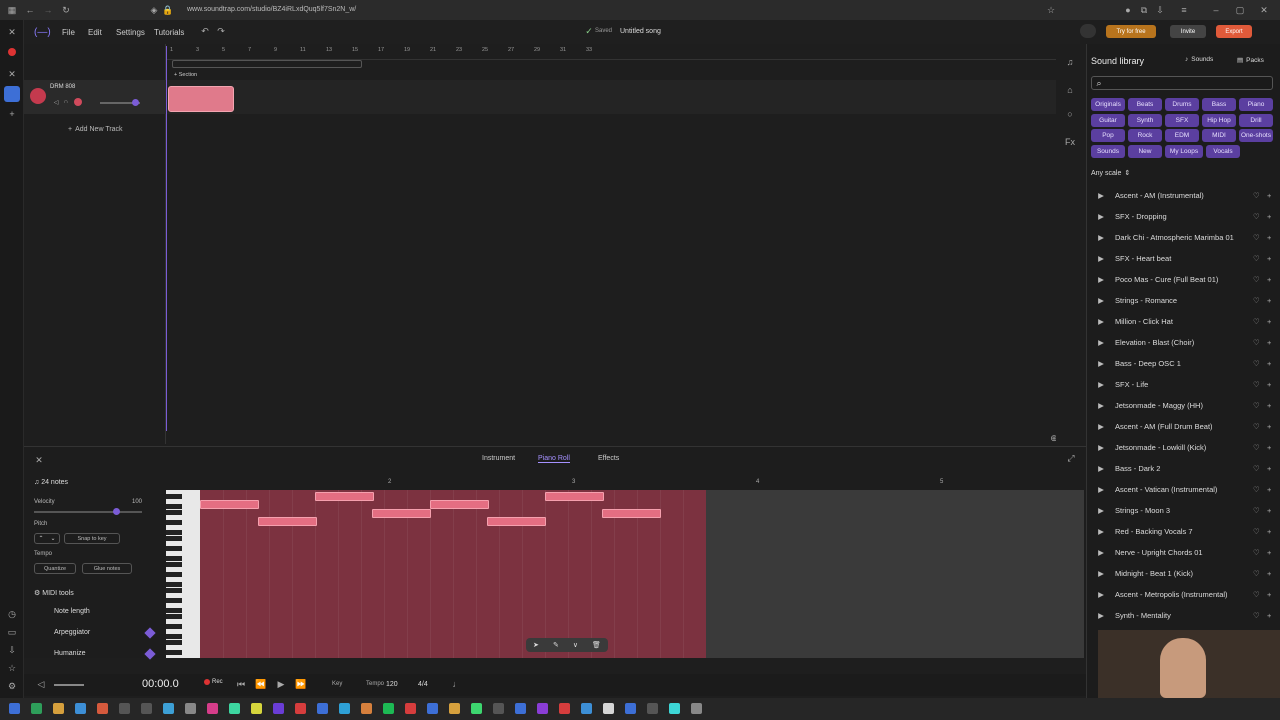 This screenshot has width=1280, height=720. I want to click on humanize-tool: Humanize, so click(70, 653).